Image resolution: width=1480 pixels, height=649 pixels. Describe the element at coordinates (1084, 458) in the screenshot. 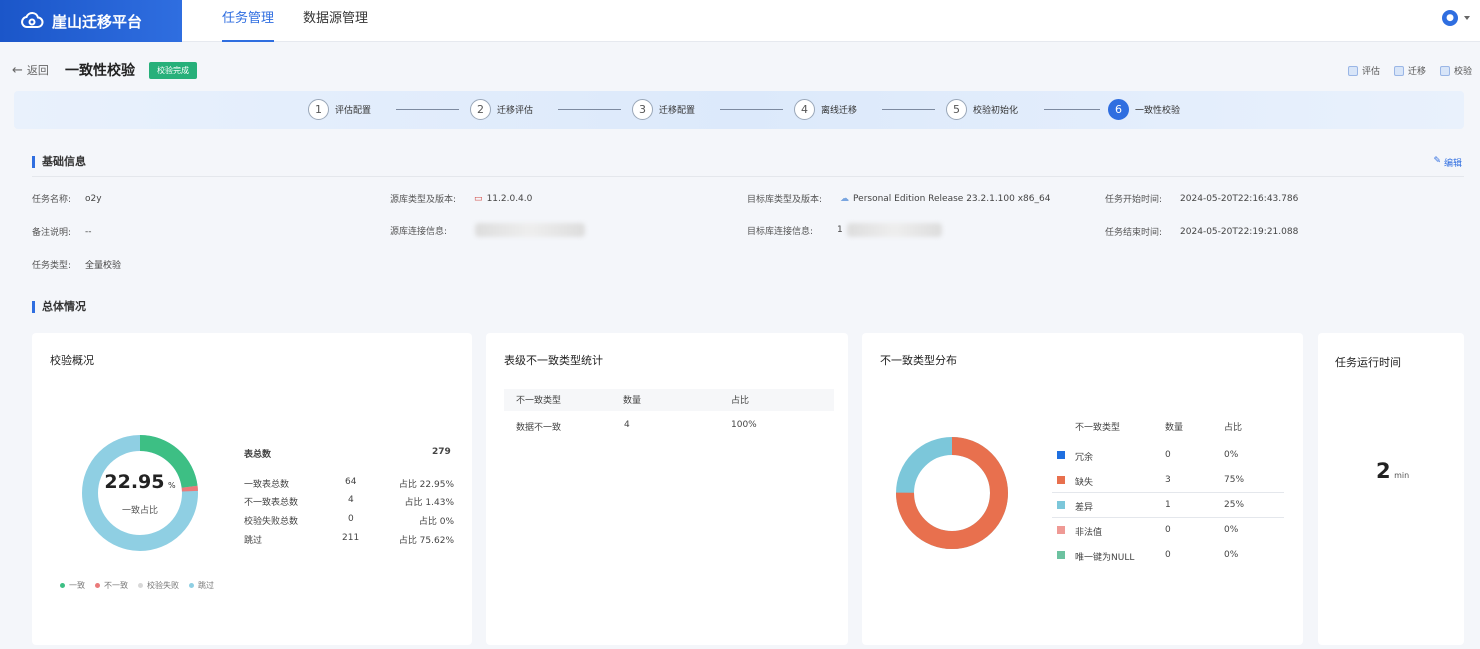

I see `table-cell: 冗余` at that location.